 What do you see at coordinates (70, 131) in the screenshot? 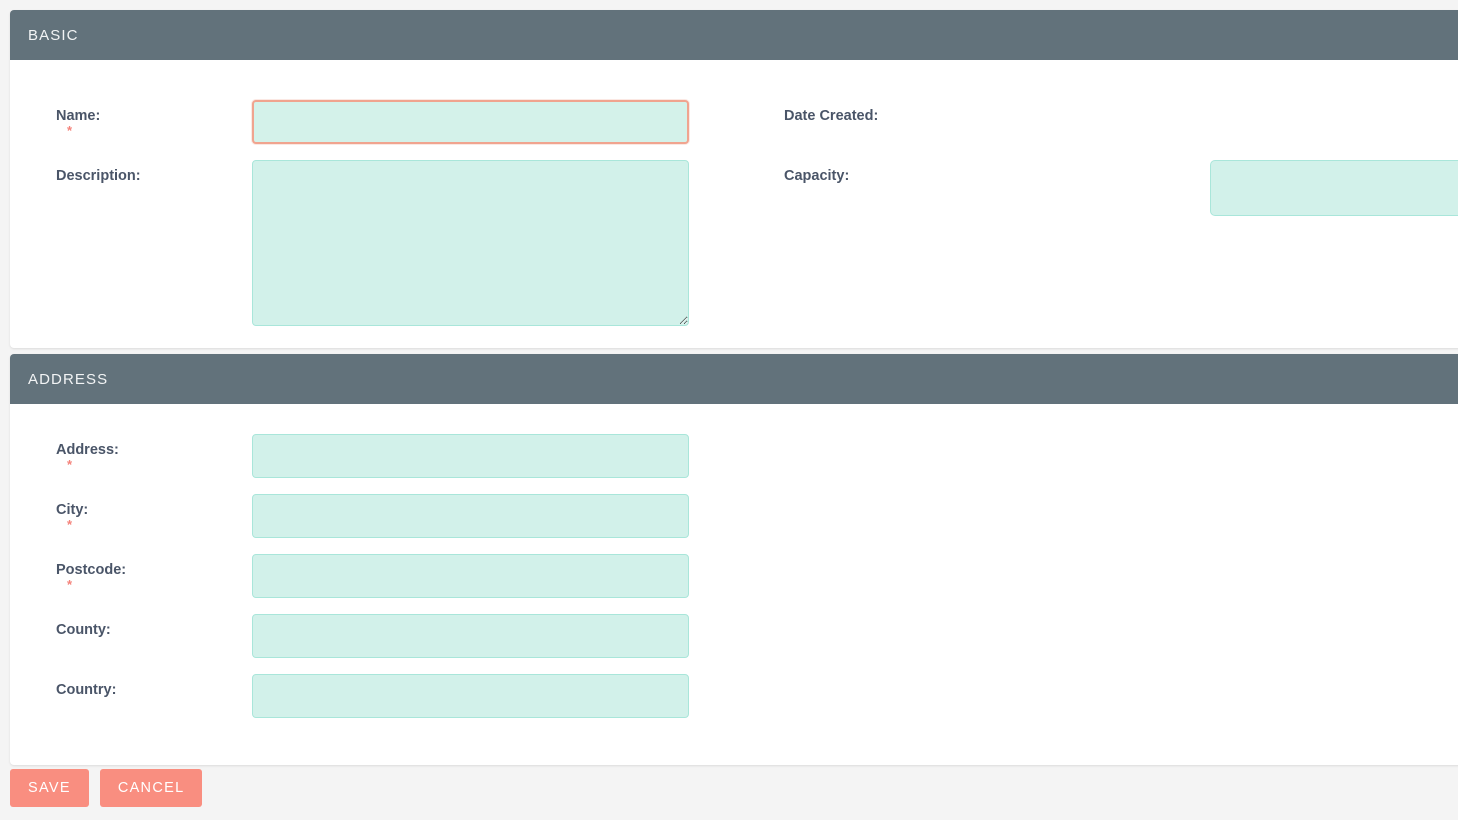
I see `required-marker-name: *` at bounding box center [70, 131].